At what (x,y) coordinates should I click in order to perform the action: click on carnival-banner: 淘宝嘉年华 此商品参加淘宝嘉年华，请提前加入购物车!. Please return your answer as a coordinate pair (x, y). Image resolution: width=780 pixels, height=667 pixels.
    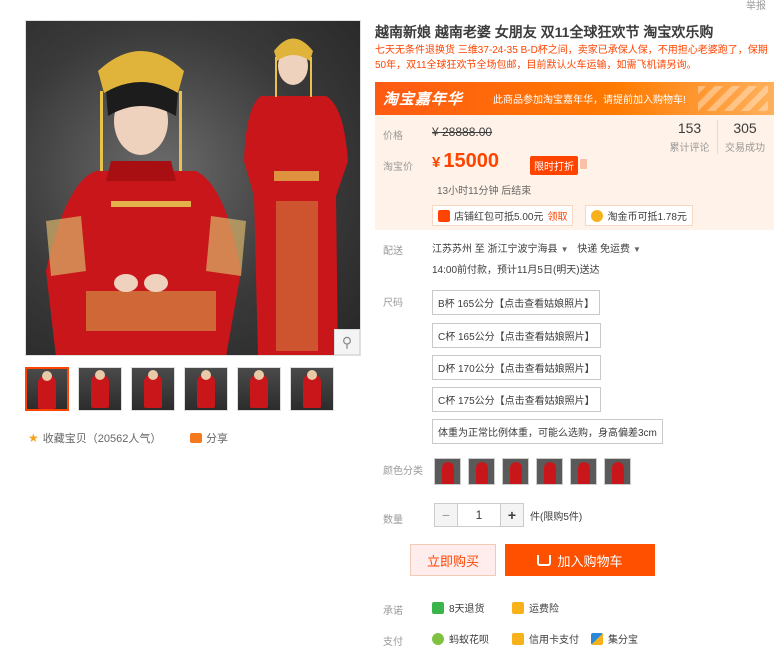
    Looking at the image, I should click on (574, 98).